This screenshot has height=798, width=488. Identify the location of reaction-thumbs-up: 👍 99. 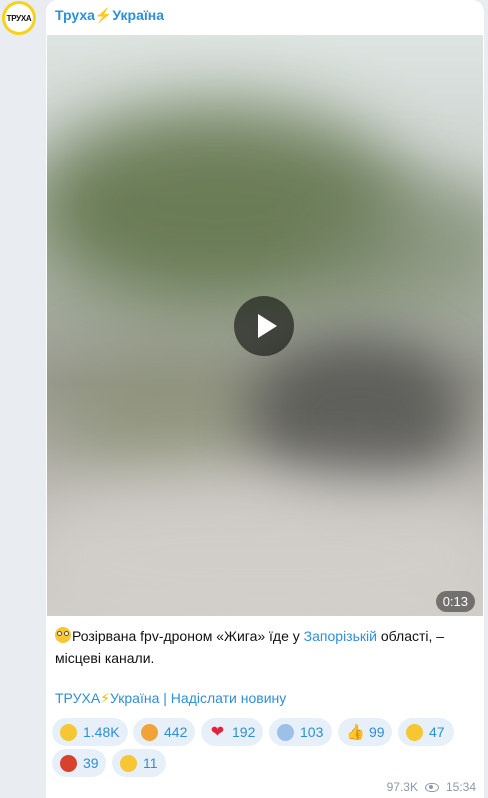
(365, 732).